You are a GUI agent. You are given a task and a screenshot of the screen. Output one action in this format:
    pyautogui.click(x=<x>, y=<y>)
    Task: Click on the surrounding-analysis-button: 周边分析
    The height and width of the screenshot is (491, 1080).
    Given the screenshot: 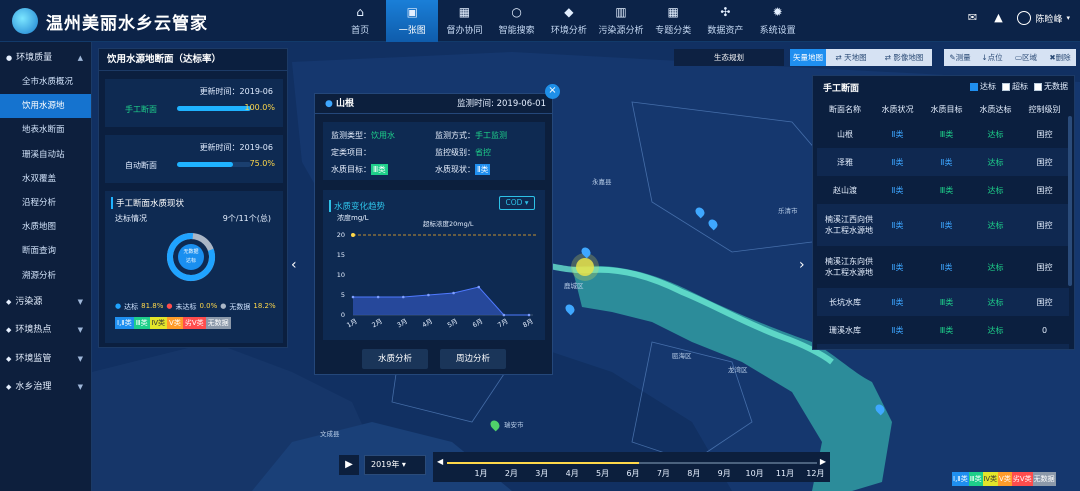 What is the action you would take?
    pyautogui.click(x=473, y=359)
    